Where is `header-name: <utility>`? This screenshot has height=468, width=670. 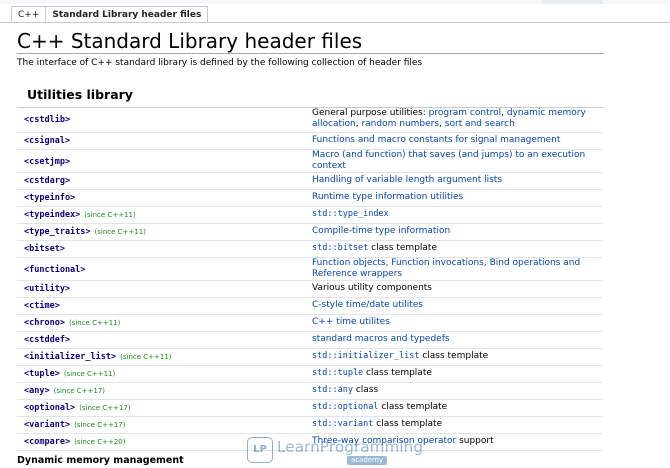
header-name: <utility> is located at coordinates (47, 289).